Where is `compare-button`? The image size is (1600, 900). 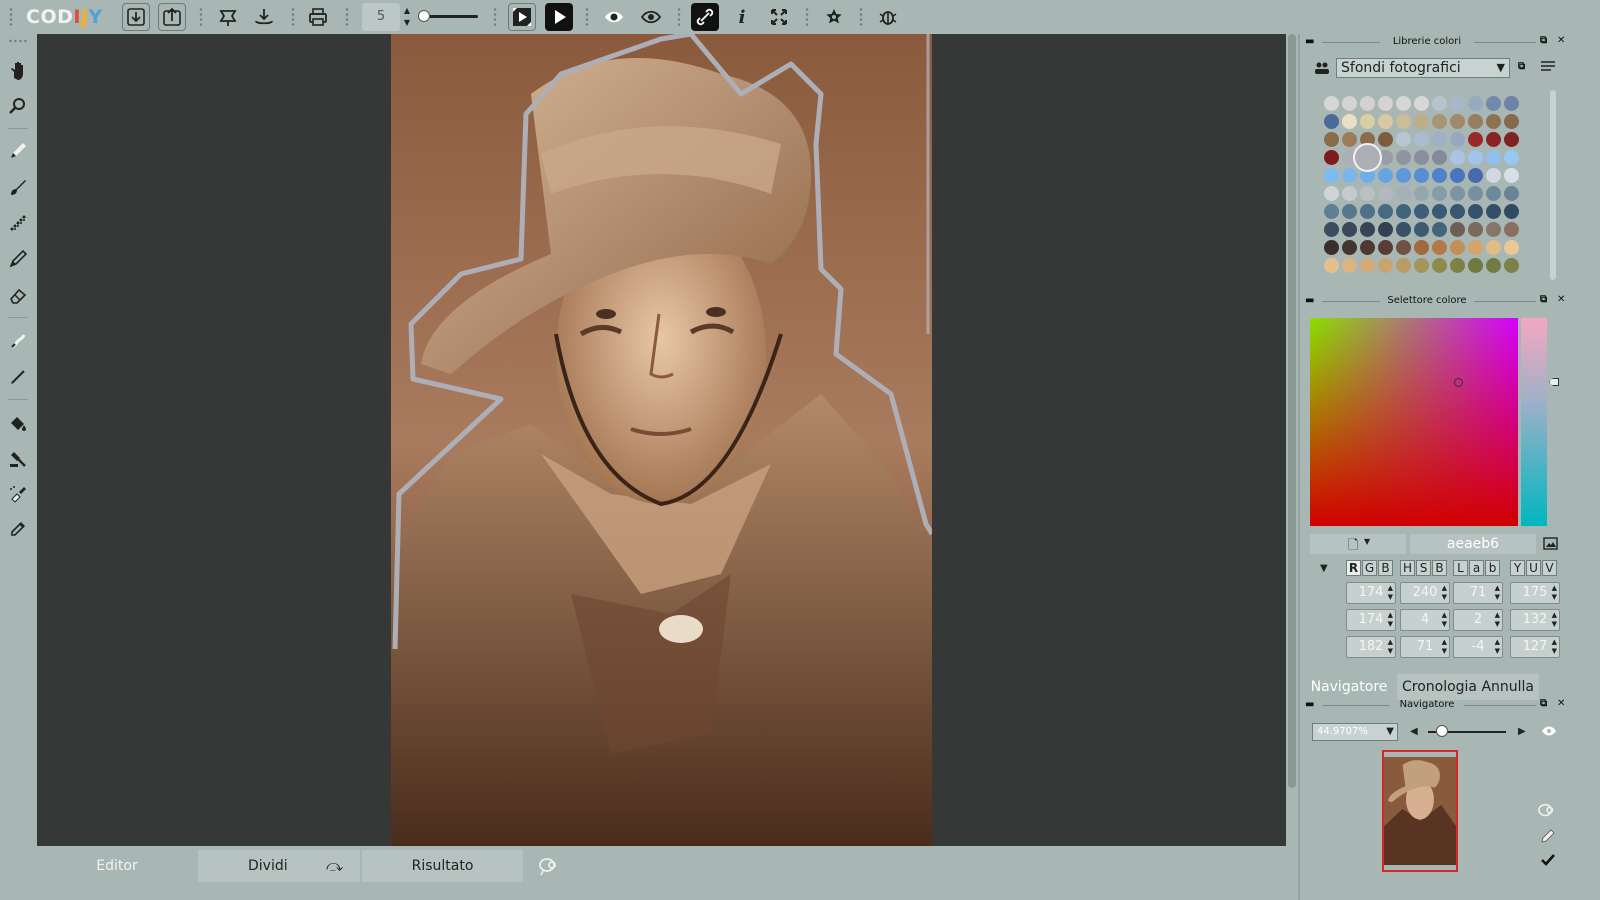
compare-button is located at coordinates (549, 866).